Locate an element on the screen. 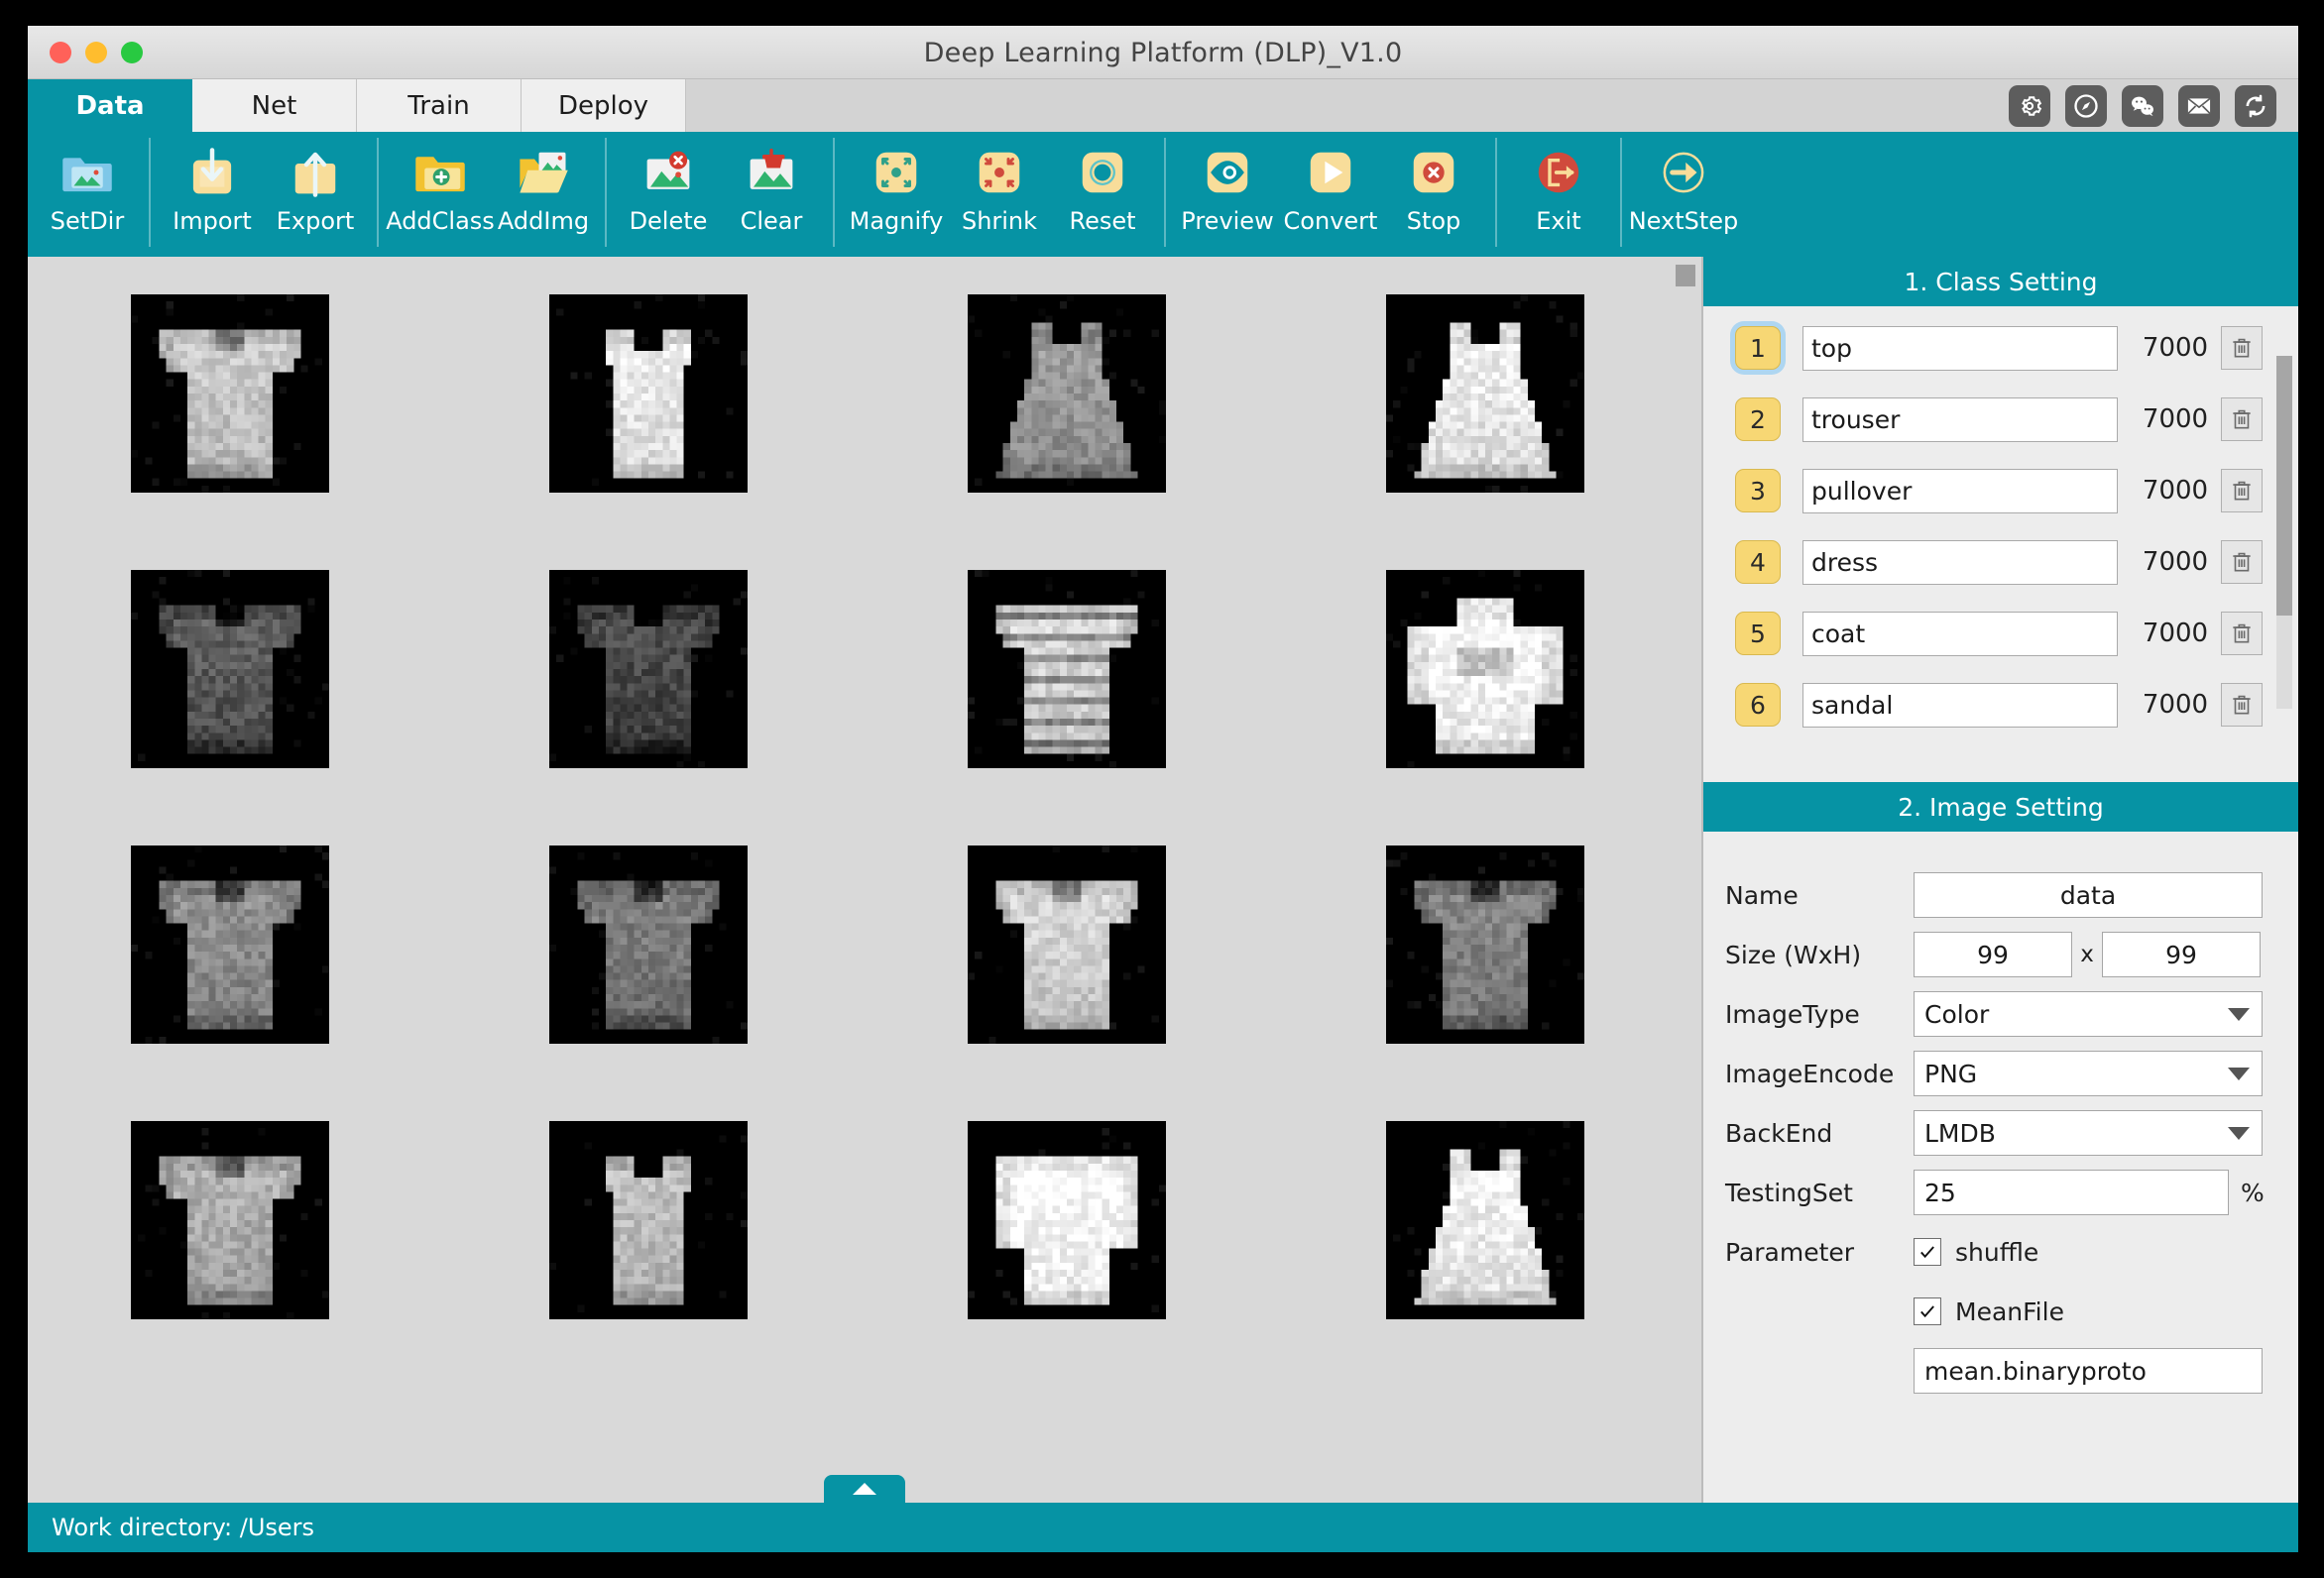 Image resolution: width=2324 pixels, height=1578 pixels. wechat-icon is located at coordinates (2142, 105).